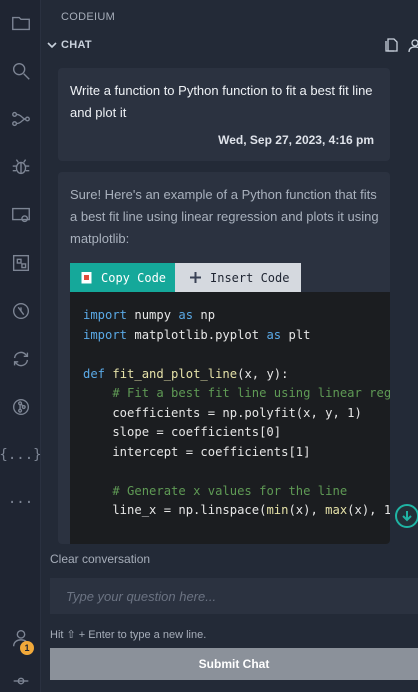 Image resolution: width=418 pixels, height=692 pixels. Describe the element at coordinates (100, 559) in the screenshot. I see `clear-conversation-link: Clear conversation` at that location.